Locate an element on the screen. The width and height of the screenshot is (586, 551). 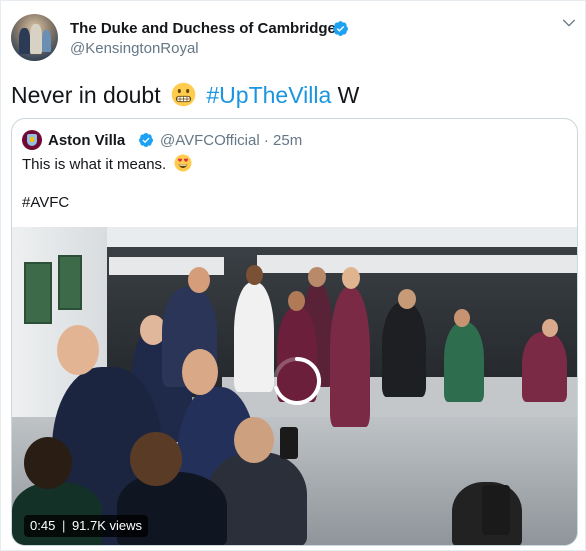
author-name: The Duke and Duchess of Cambridge is located at coordinates (203, 28).